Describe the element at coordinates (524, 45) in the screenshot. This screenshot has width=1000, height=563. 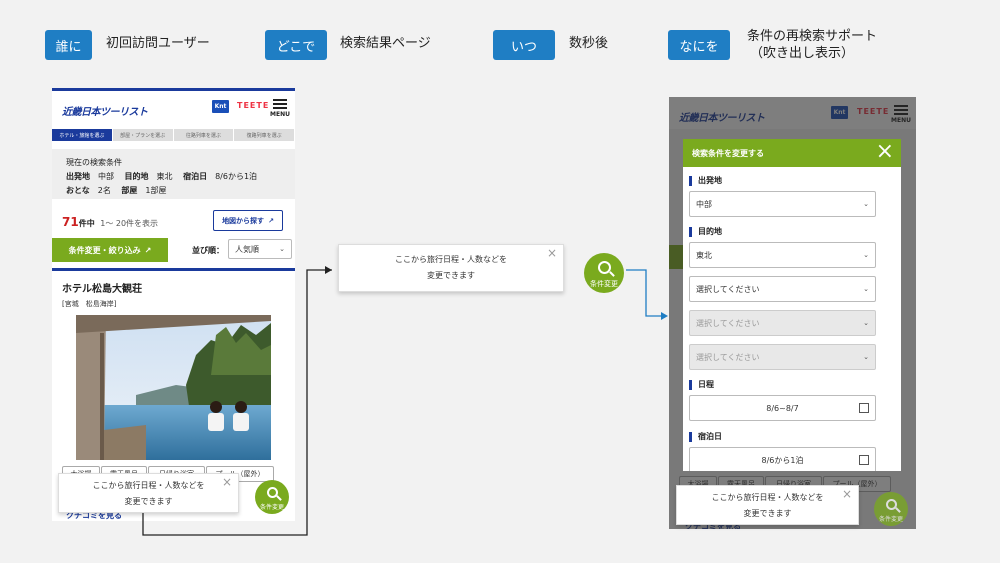
I see `tag-when: いつ` at that location.